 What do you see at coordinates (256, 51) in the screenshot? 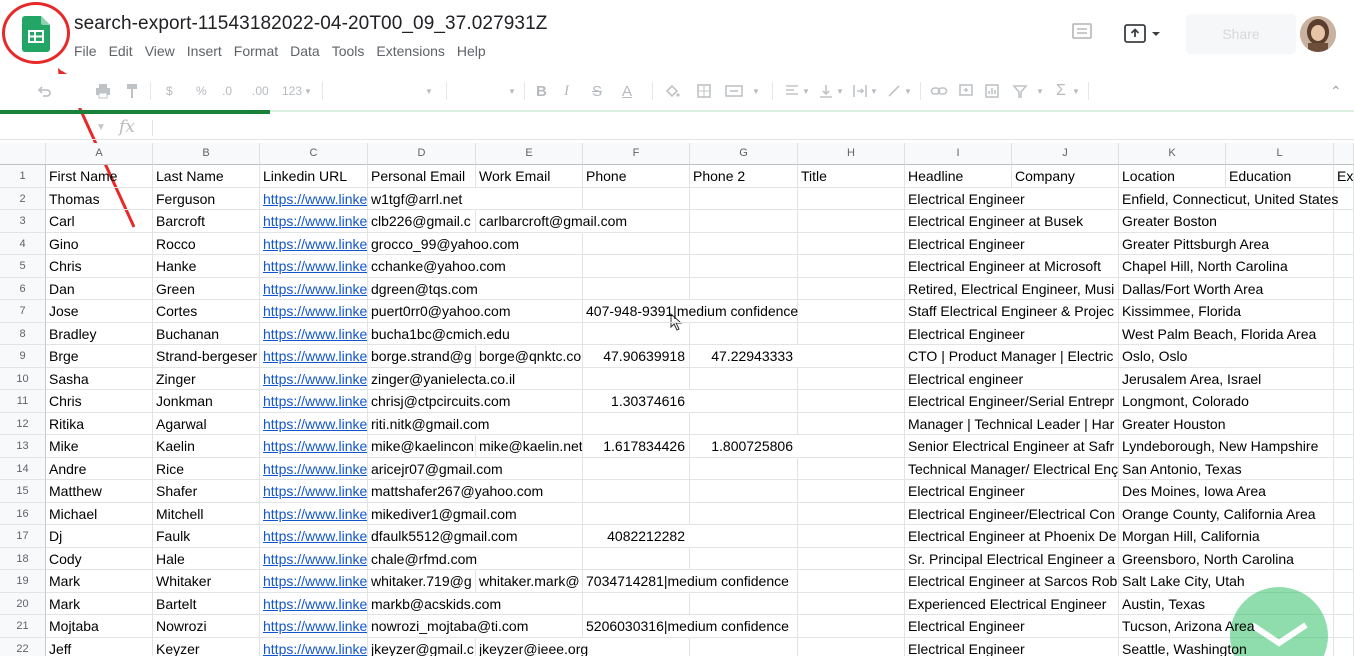
I see `menu-format: Format` at bounding box center [256, 51].